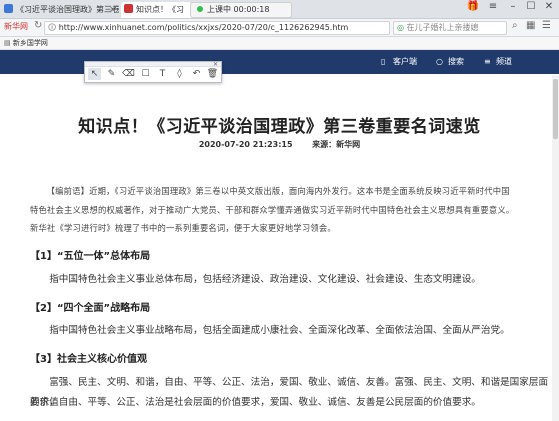 The width and height of the screenshot is (559, 421). I want to click on grid-icon: ▦, so click(530, 25).